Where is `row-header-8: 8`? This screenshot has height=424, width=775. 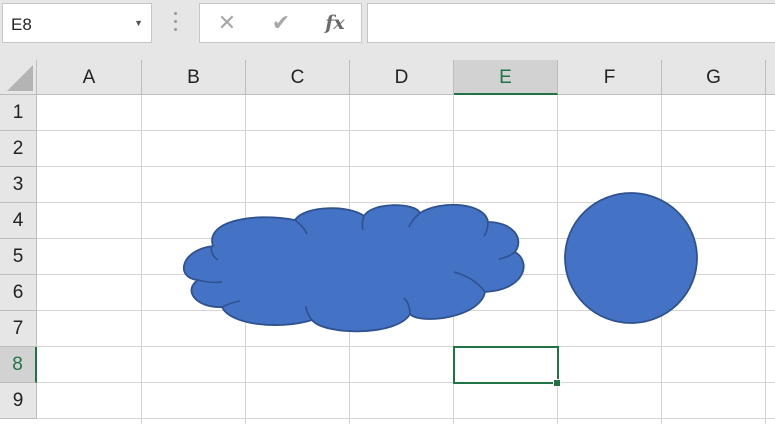
row-header-8: 8 is located at coordinates (18, 365).